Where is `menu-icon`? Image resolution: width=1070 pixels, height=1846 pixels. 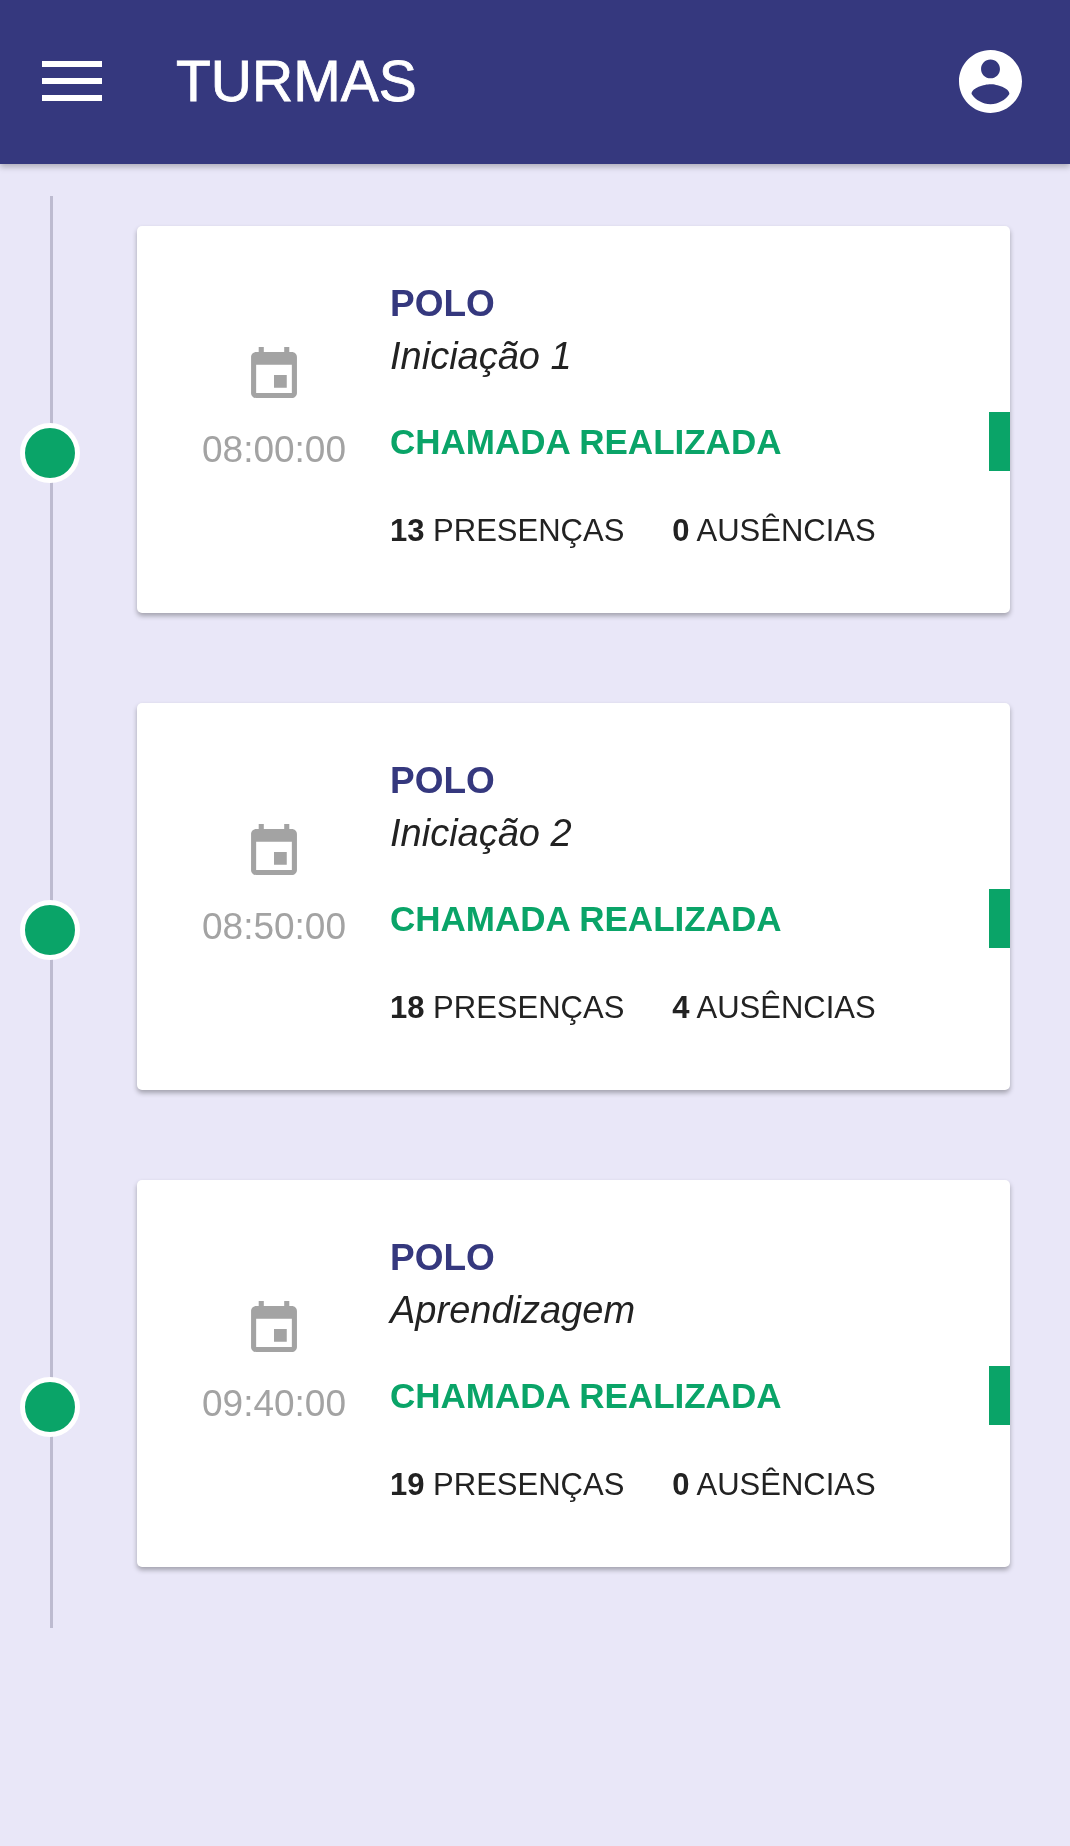
menu-icon is located at coordinates (72, 81).